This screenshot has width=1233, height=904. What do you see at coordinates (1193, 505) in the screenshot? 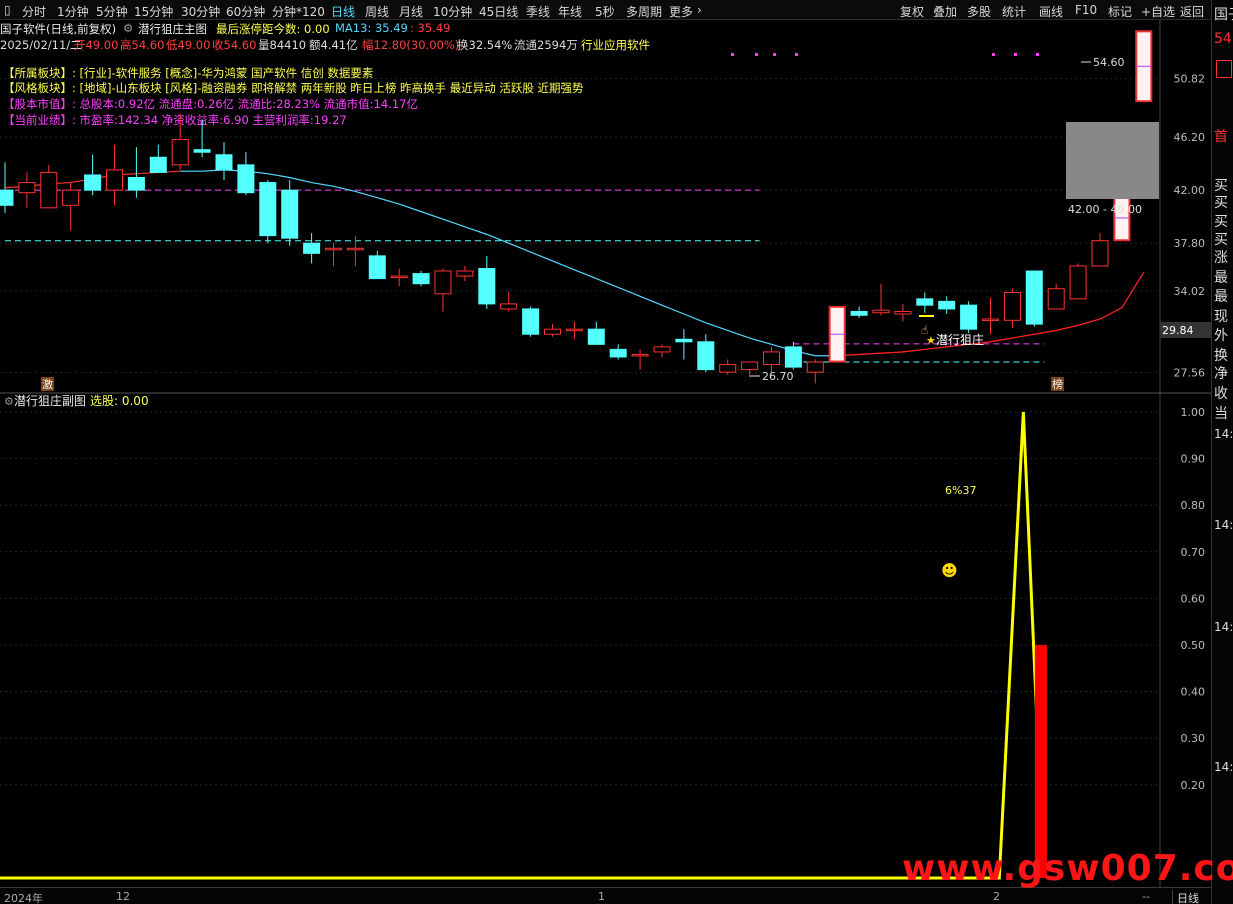
I see `sub-tick-label: 0.80` at bounding box center [1193, 505].